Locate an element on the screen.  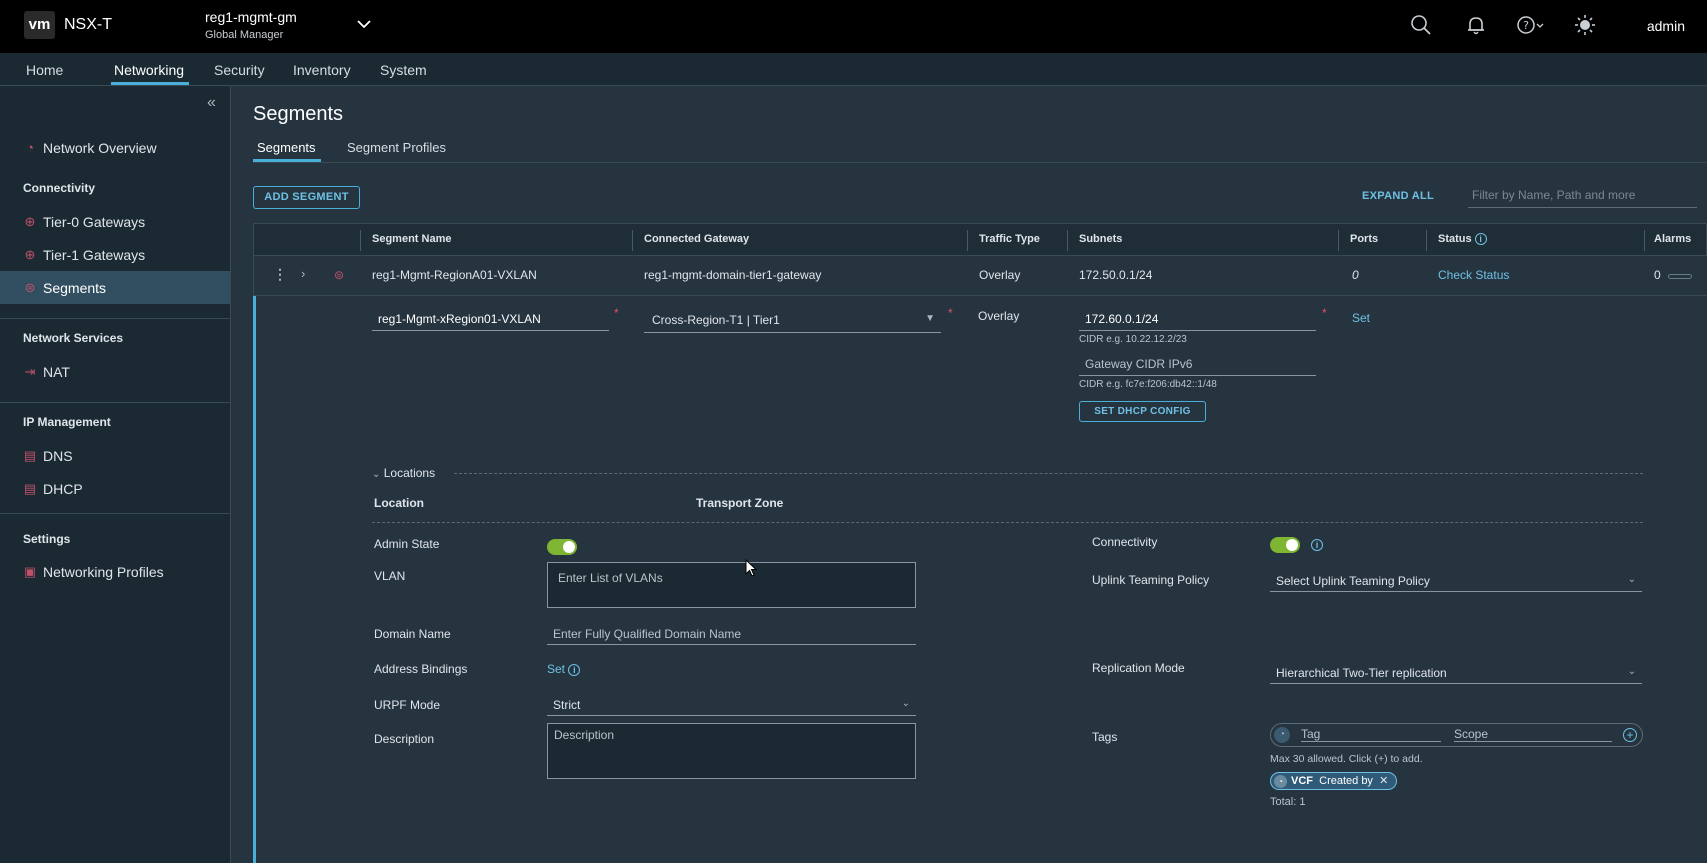
subnet-input: 172.60.0.1/24 is located at coordinates (1197, 319).